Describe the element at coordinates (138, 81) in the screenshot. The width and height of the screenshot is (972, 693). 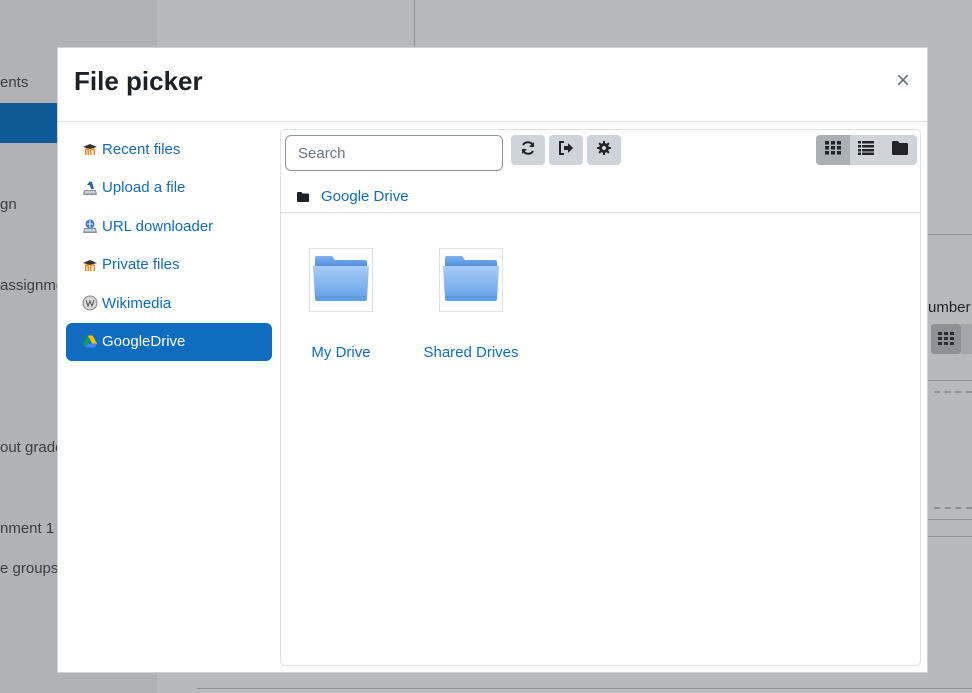
I see `dialog-title: File picker` at that location.